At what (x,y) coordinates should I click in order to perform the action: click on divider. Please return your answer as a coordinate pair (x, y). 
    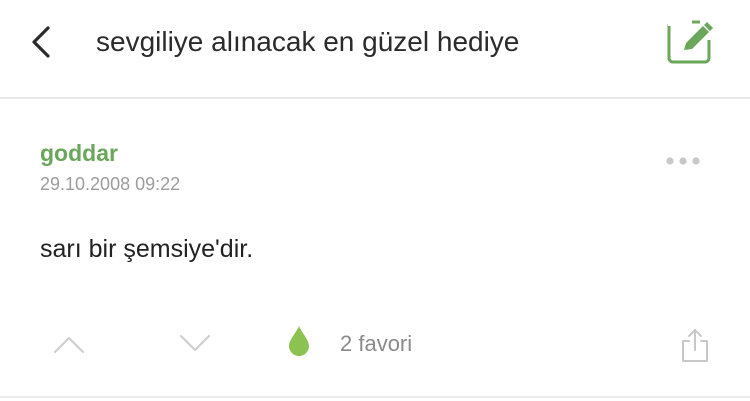
    Looking at the image, I should click on (375, 397).